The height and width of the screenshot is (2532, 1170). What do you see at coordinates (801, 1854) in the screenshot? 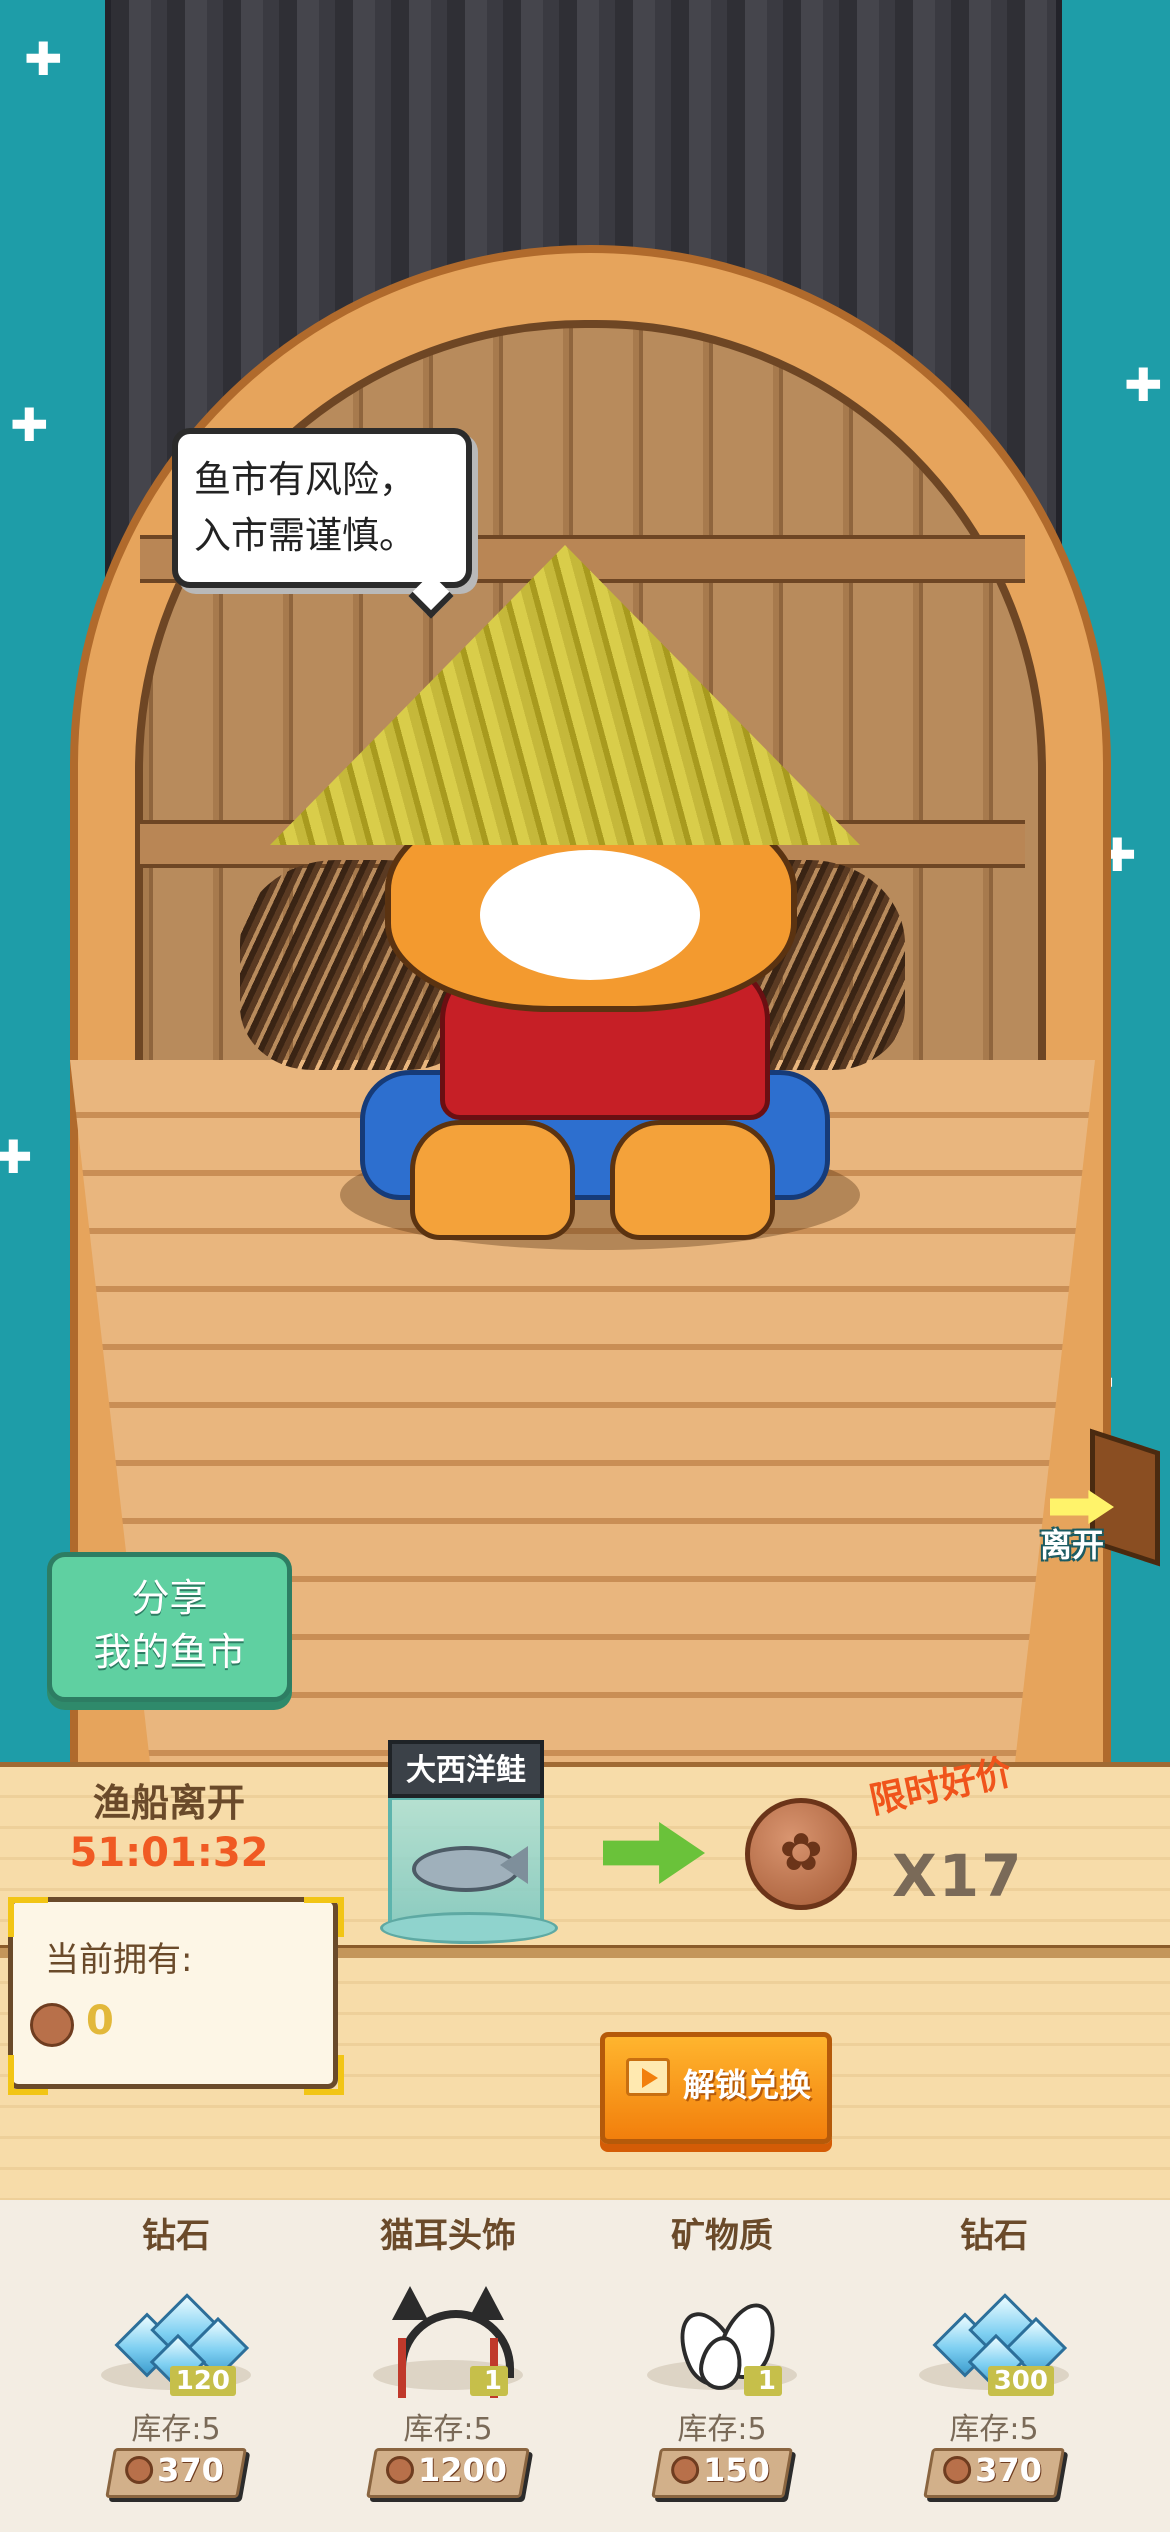
I see `fish-coin-icon: ✿` at bounding box center [801, 1854].